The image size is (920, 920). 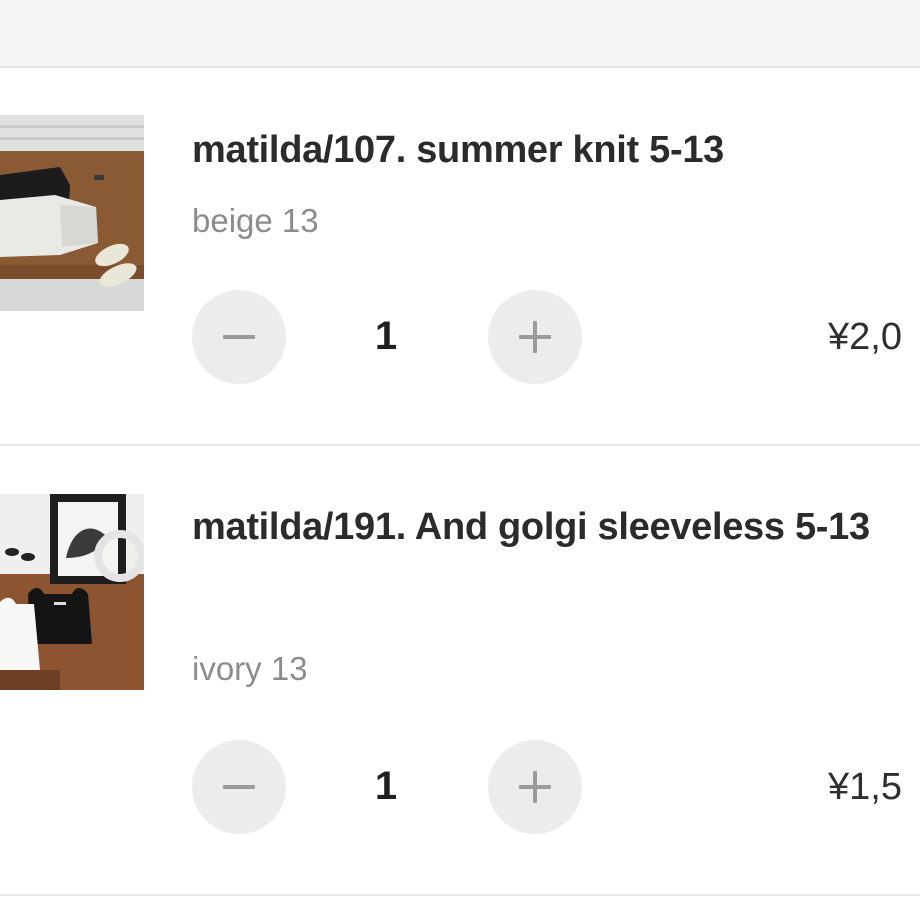 What do you see at coordinates (544, 150) in the screenshot?
I see `product-title: matilda/107. summer knit 5-13` at bounding box center [544, 150].